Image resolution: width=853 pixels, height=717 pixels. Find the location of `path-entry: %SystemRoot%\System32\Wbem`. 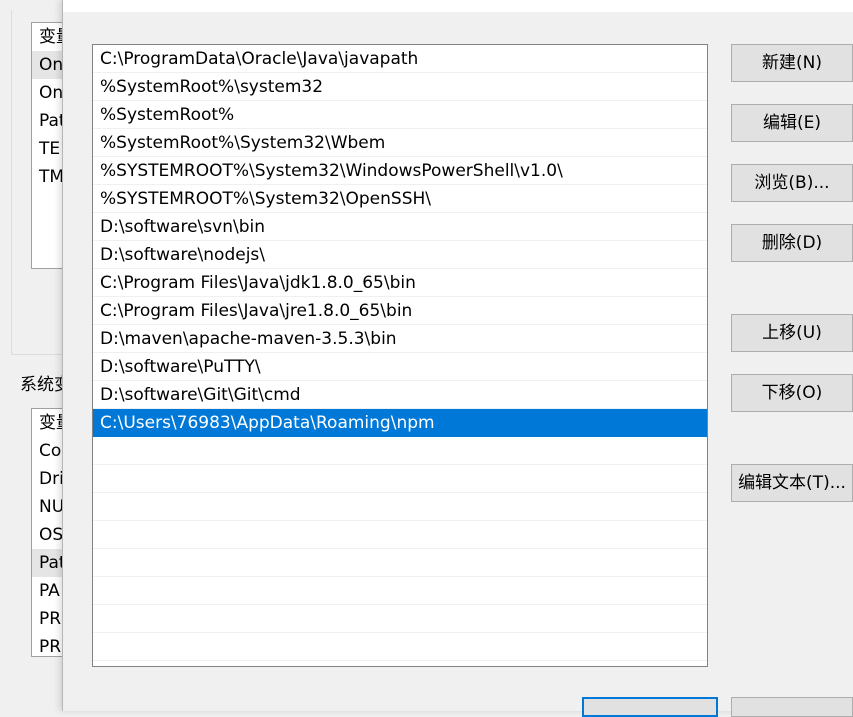

path-entry: %SystemRoot%\System32\Wbem is located at coordinates (400, 143).